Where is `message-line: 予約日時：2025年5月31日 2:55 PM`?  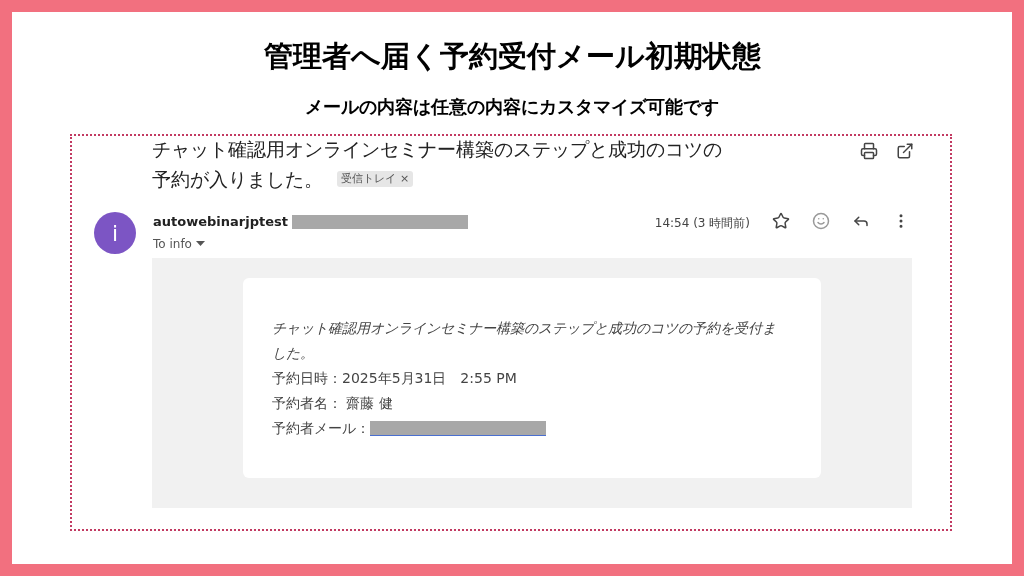
message-line: 予約日時：2025年5月31日 2:55 PM is located at coordinates (394, 378).